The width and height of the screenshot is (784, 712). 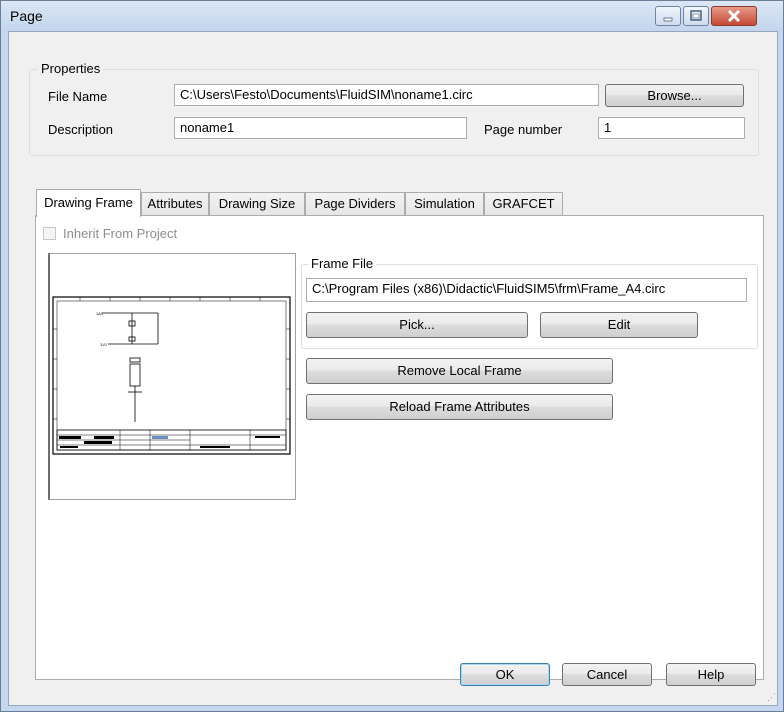 I want to click on ok-button: OK, so click(x=505, y=674).